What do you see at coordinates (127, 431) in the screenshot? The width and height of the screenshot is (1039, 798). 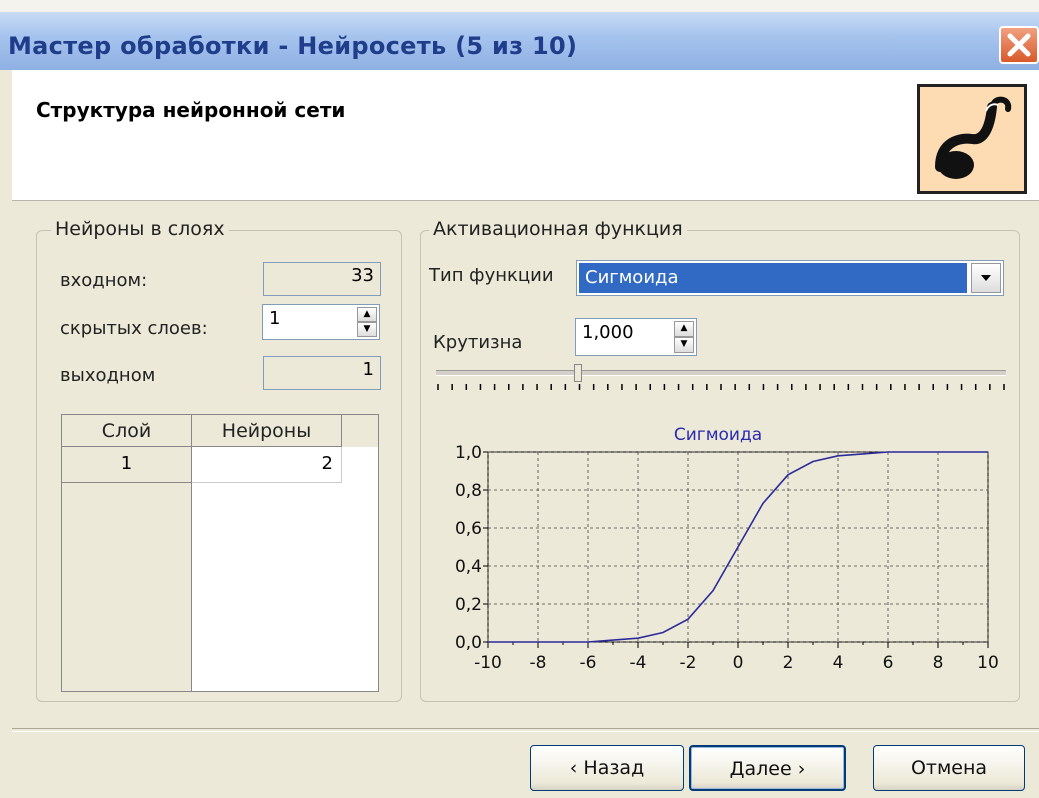 I see `column-header-layer: Слой` at bounding box center [127, 431].